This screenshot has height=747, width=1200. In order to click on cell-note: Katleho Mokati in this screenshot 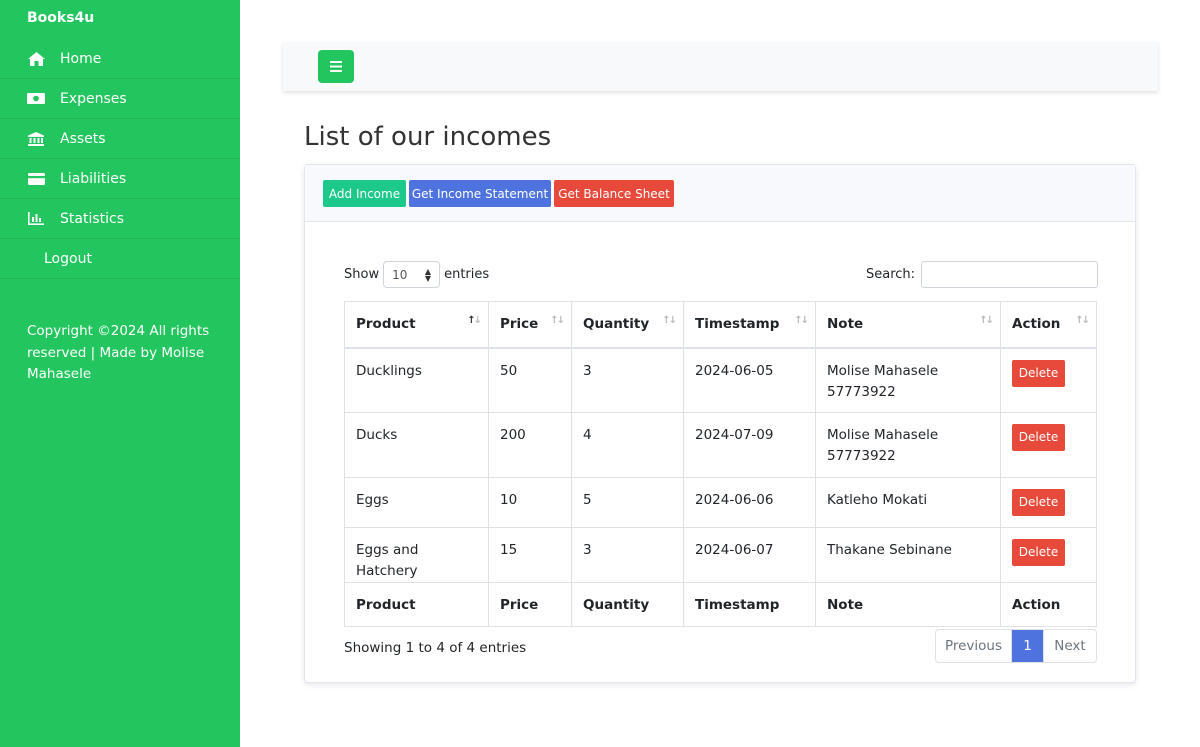, I will do `click(908, 502)`.